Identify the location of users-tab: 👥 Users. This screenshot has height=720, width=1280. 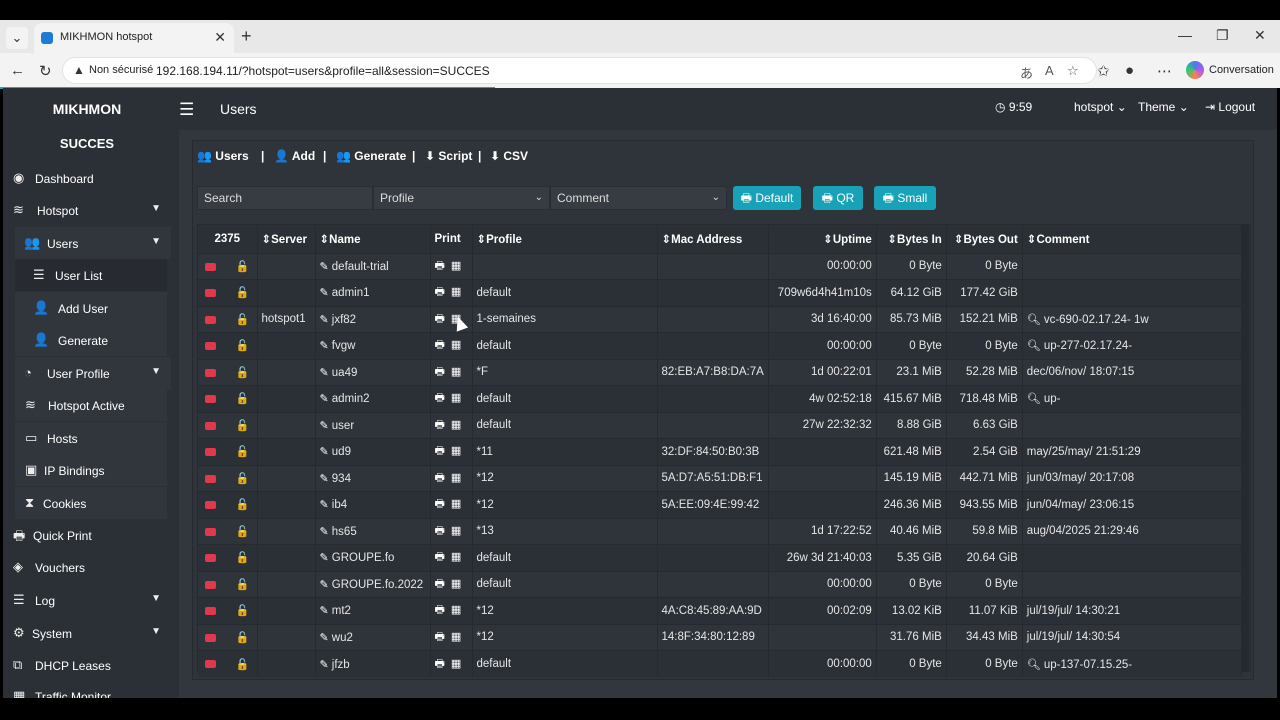
(223, 156).